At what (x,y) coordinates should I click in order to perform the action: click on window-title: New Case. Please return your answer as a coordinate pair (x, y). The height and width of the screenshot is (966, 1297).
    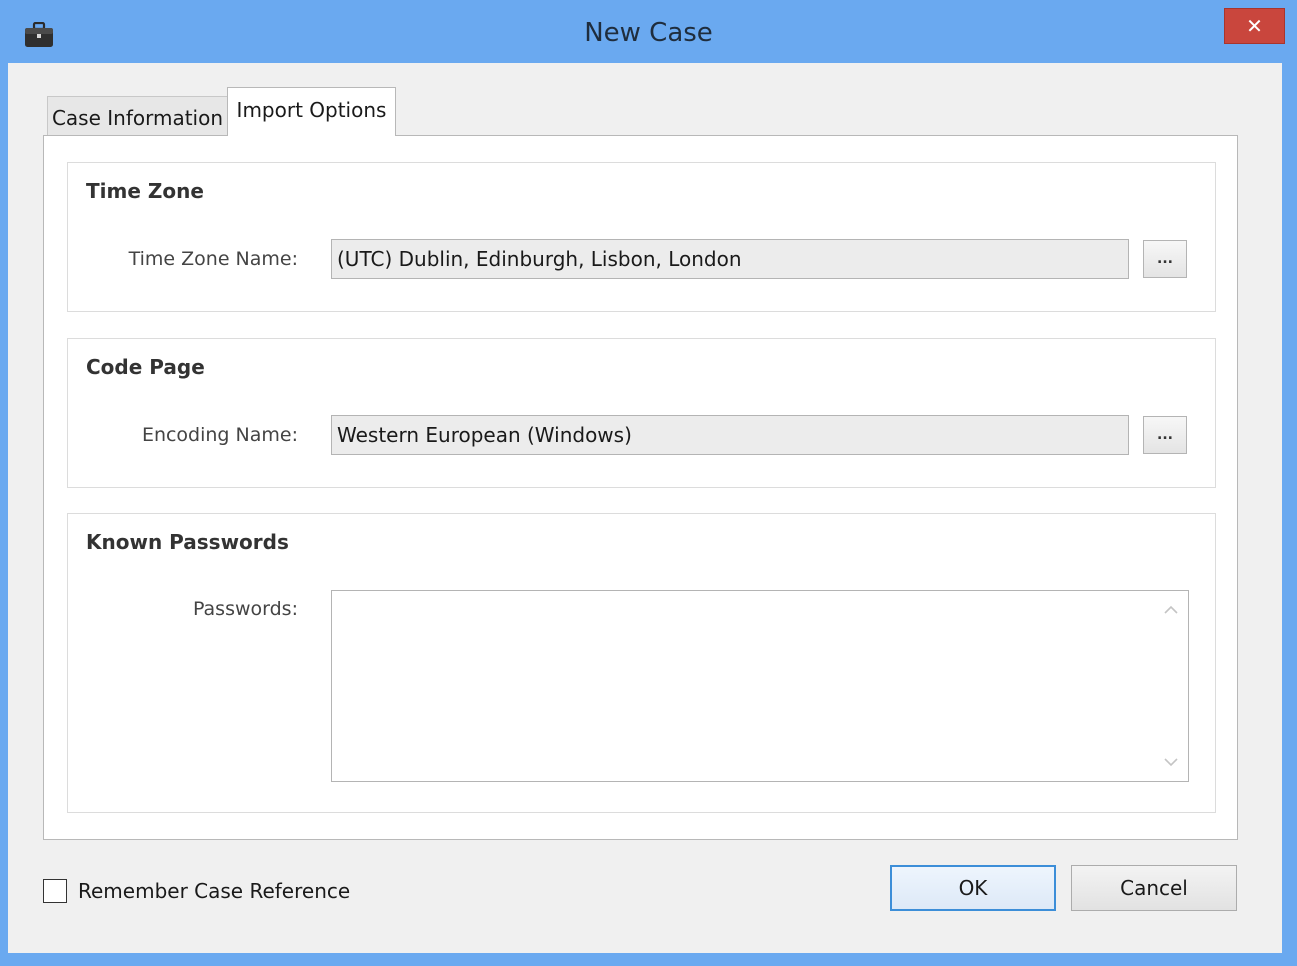
    Looking at the image, I should click on (648, 33).